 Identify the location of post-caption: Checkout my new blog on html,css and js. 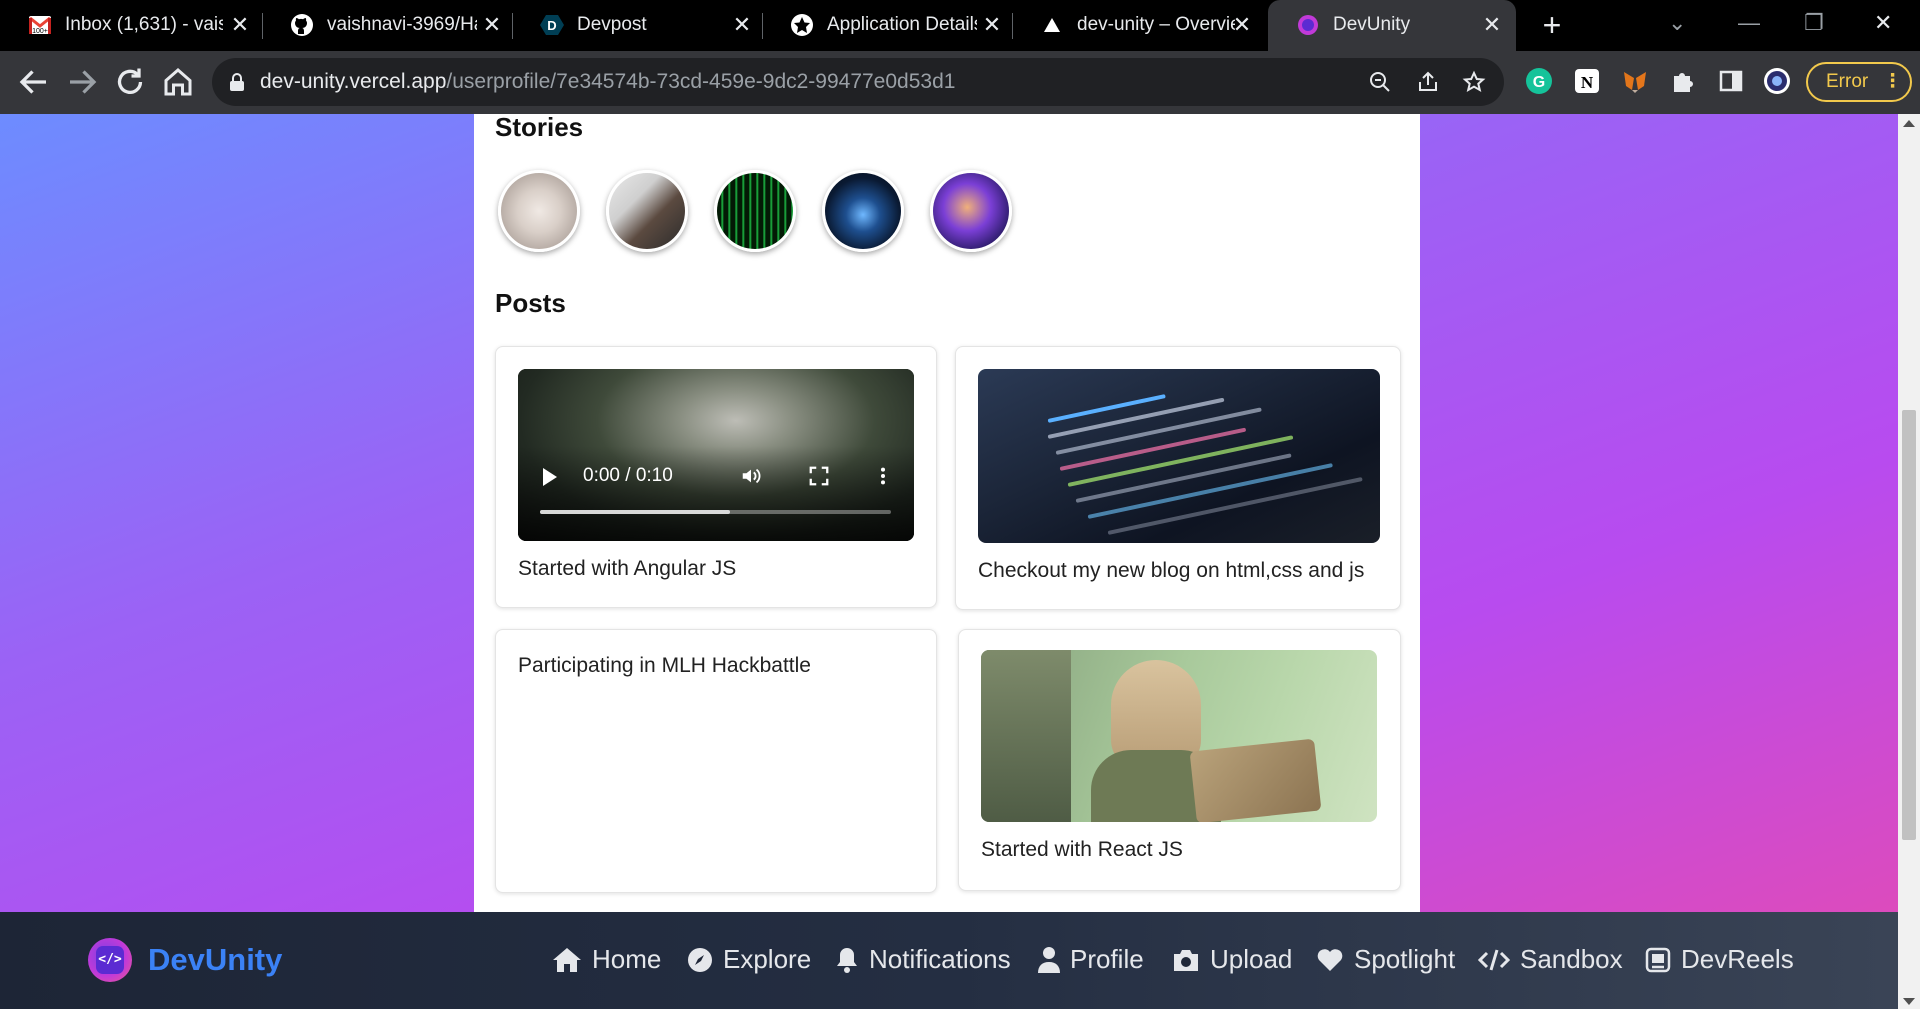
(1171, 570).